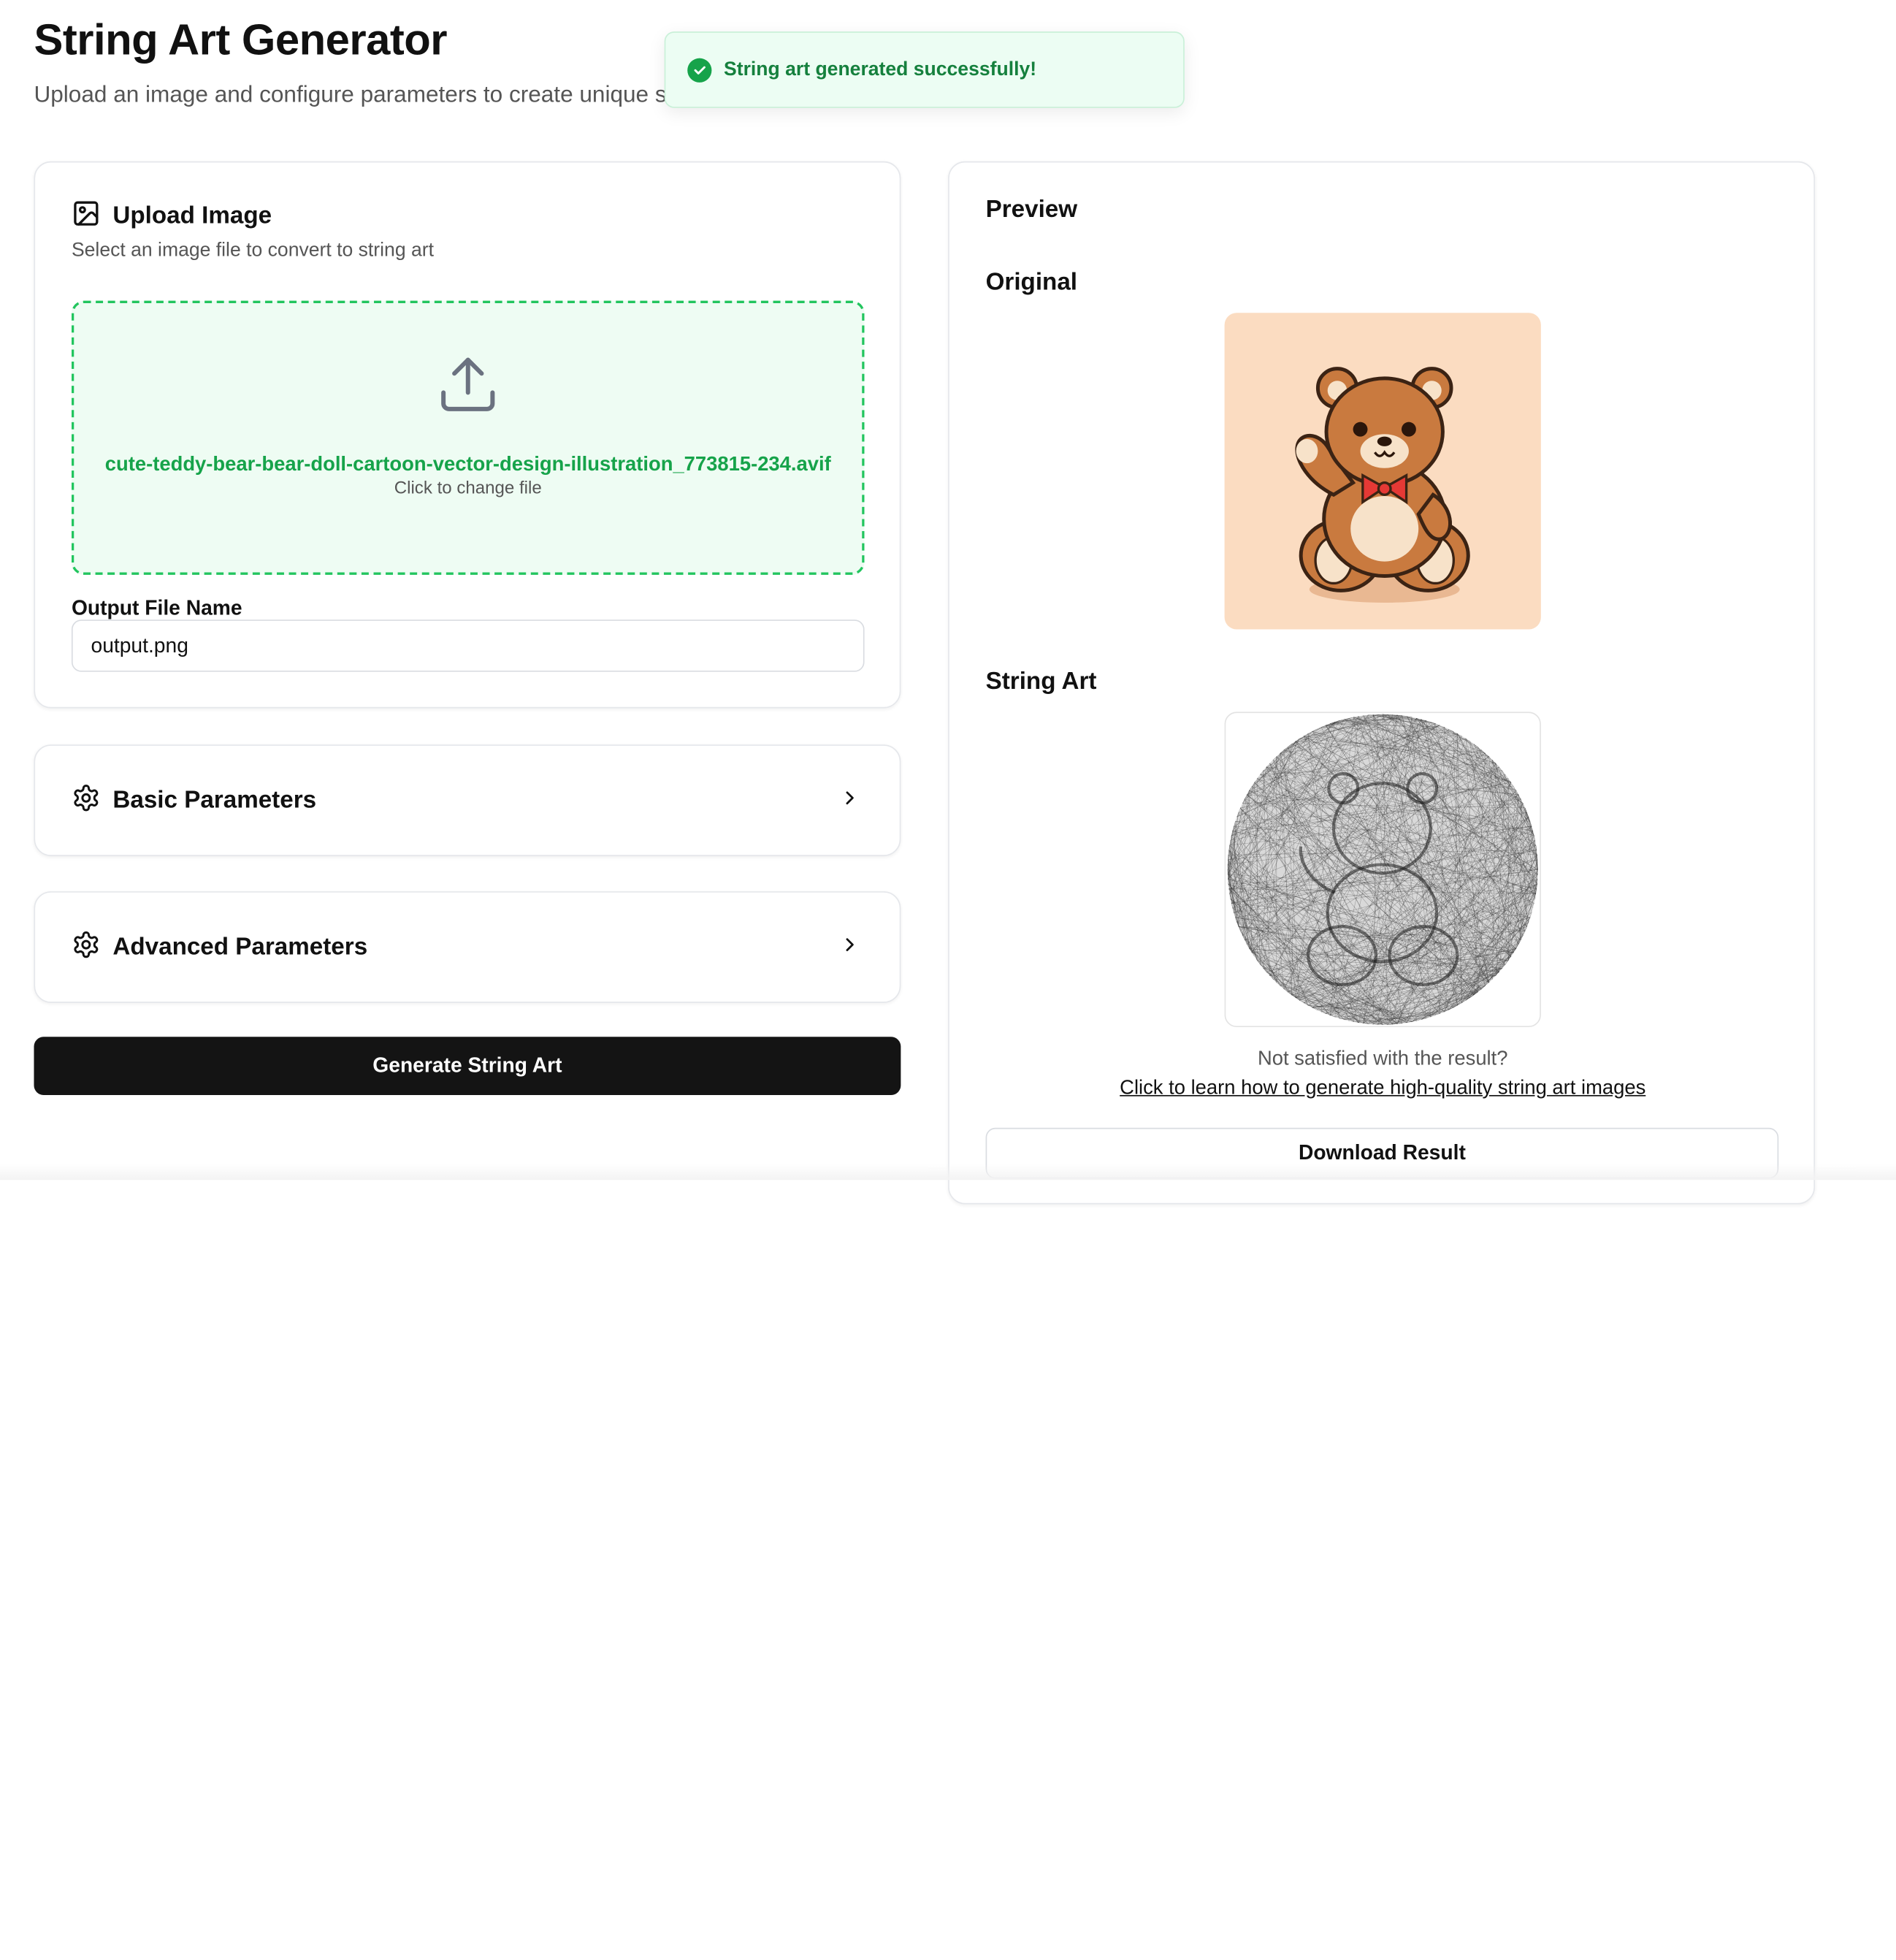 The width and height of the screenshot is (1896, 1960). What do you see at coordinates (1383, 471) in the screenshot?
I see `original-image` at bounding box center [1383, 471].